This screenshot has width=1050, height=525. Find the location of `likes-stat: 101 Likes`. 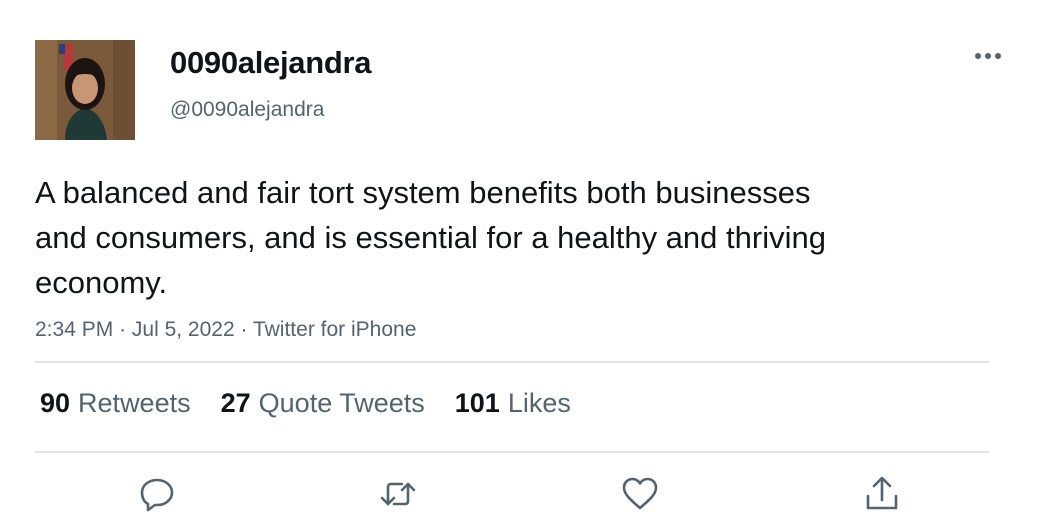

likes-stat: 101 Likes is located at coordinates (513, 403).